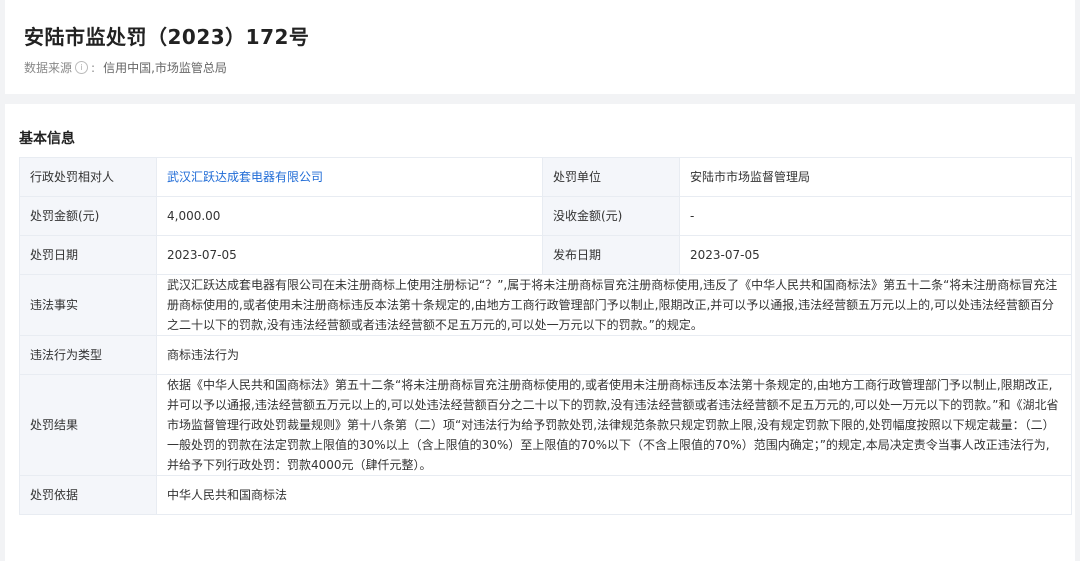  Describe the element at coordinates (611, 177) in the screenshot. I see `unit-label: 处罚单位` at that location.